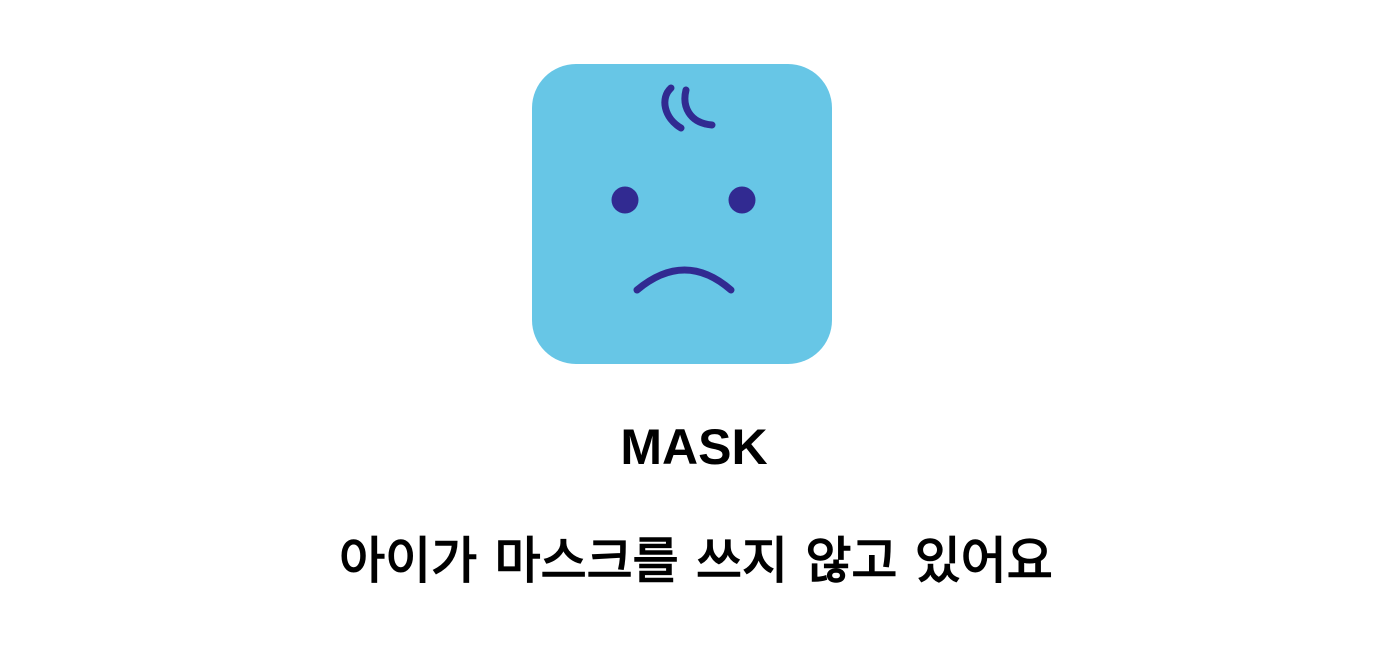  Describe the element at coordinates (694, 447) in the screenshot. I see `status-title: MASK` at that location.